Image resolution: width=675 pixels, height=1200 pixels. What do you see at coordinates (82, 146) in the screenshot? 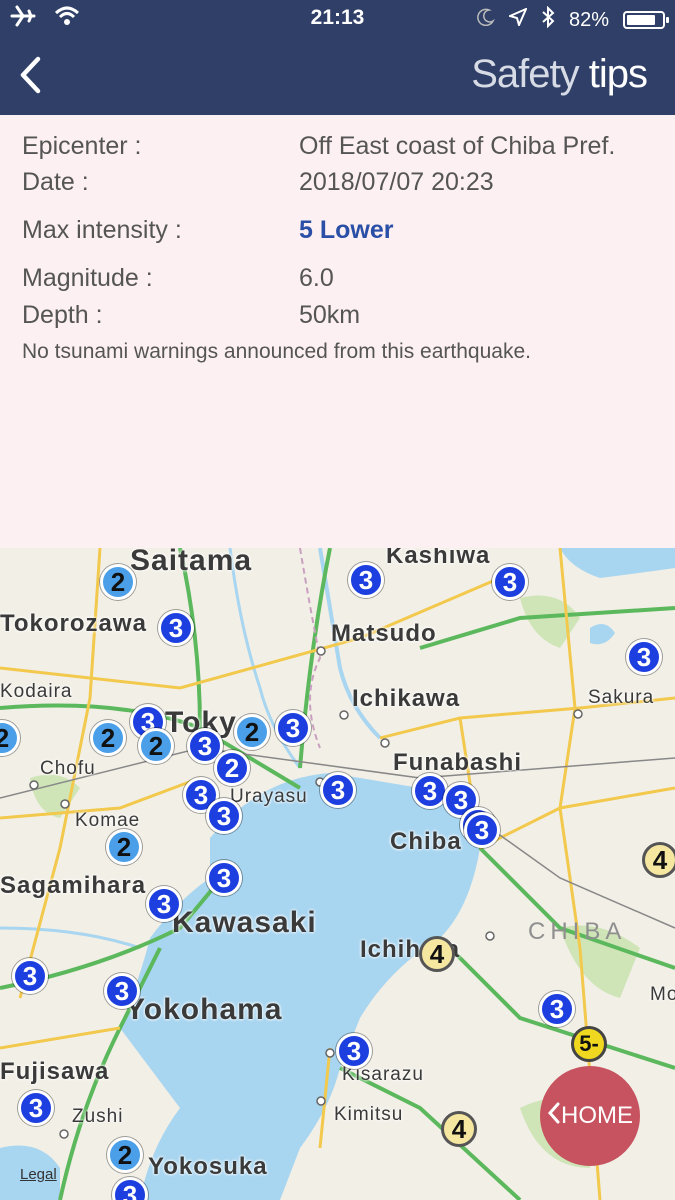
I see `epicenter-label: Epicenter :` at bounding box center [82, 146].